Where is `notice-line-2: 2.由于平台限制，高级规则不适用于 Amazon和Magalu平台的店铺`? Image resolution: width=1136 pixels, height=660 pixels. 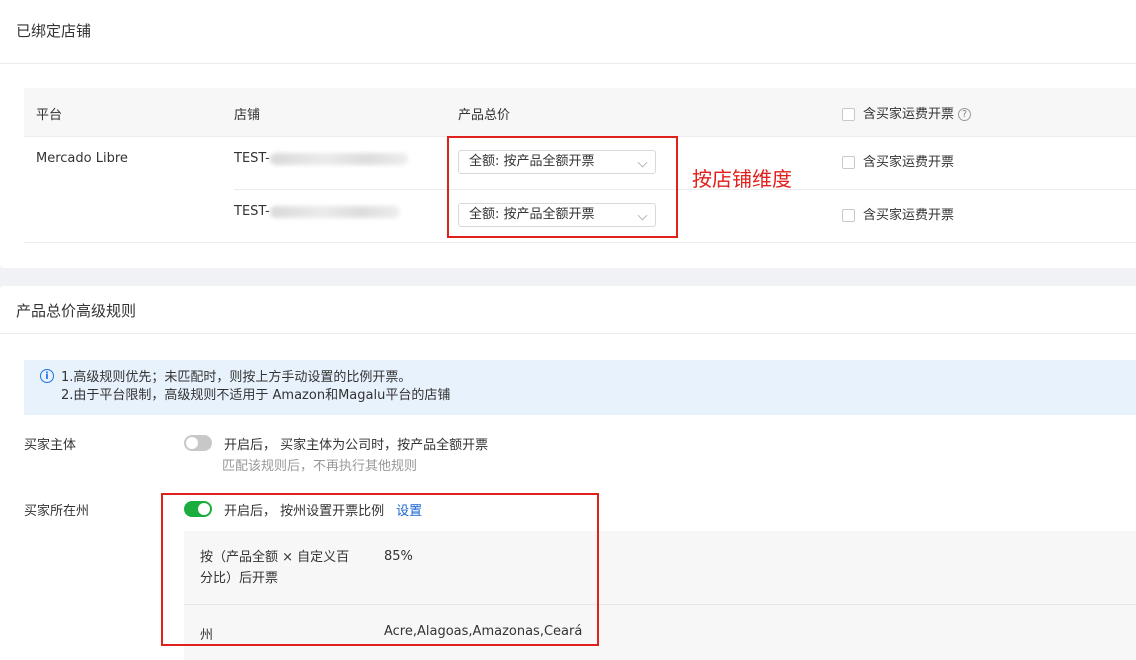 notice-line-2: 2.由于平台限制，高级规则不适用于 Amazon和Magalu平台的店铺 is located at coordinates (256, 395).